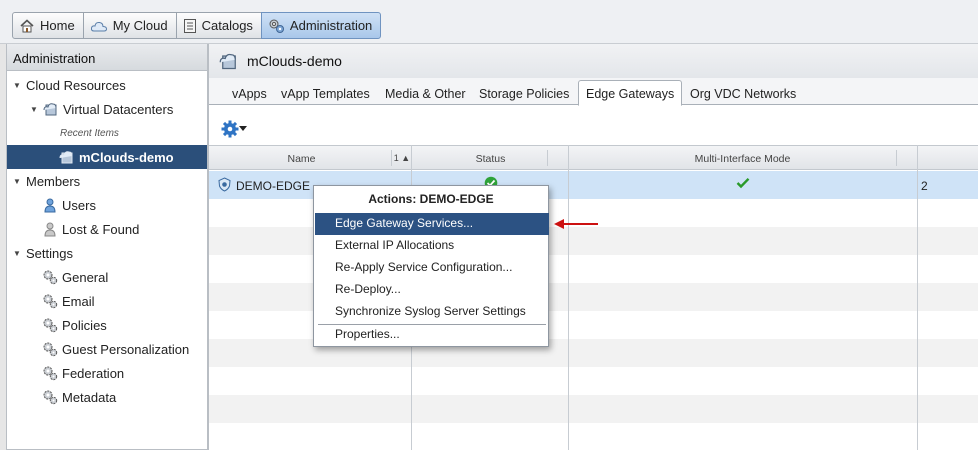 The image size is (978, 450). What do you see at coordinates (107, 181) in the screenshot?
I see `tree-item-members: ▼ Members` at bounding box center [107, 181].